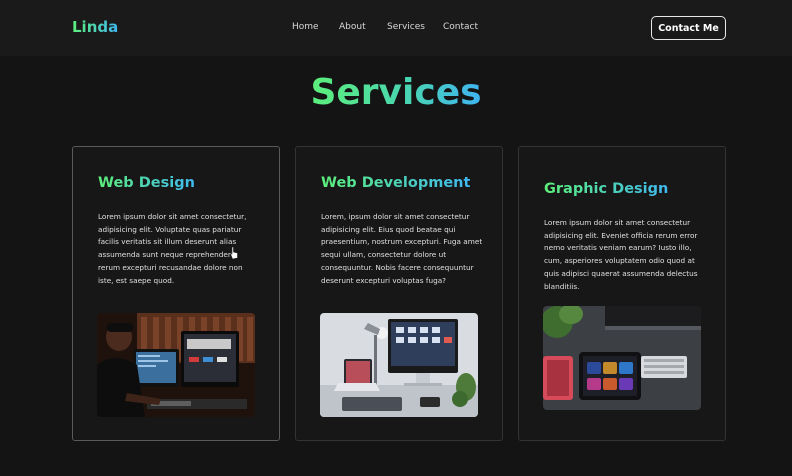  Describe the element at coordinates (406, 27) in the screenshot. I see `nav-link-services: Services` at that location.